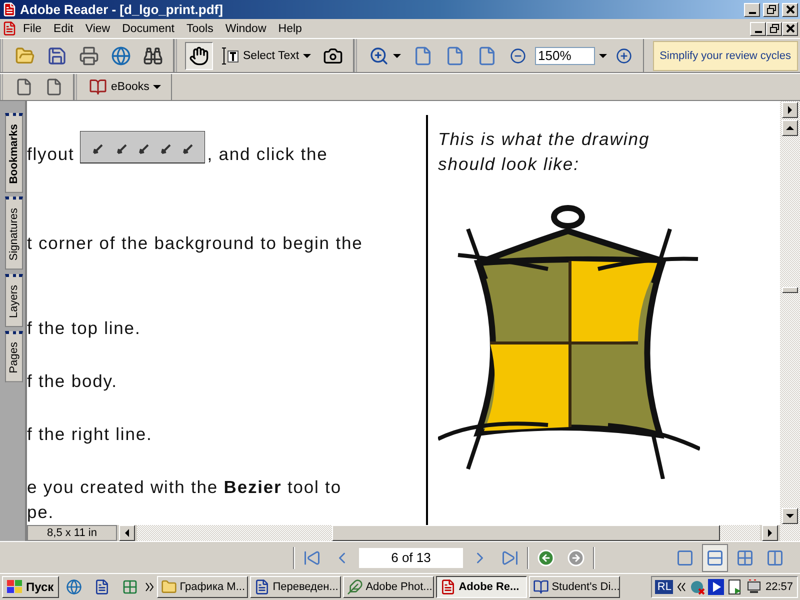 This screenshot has width=800, height=600. Describe the element at coordinates (779, 587) in the screenshot. I see `clock: 22:57` at that location.